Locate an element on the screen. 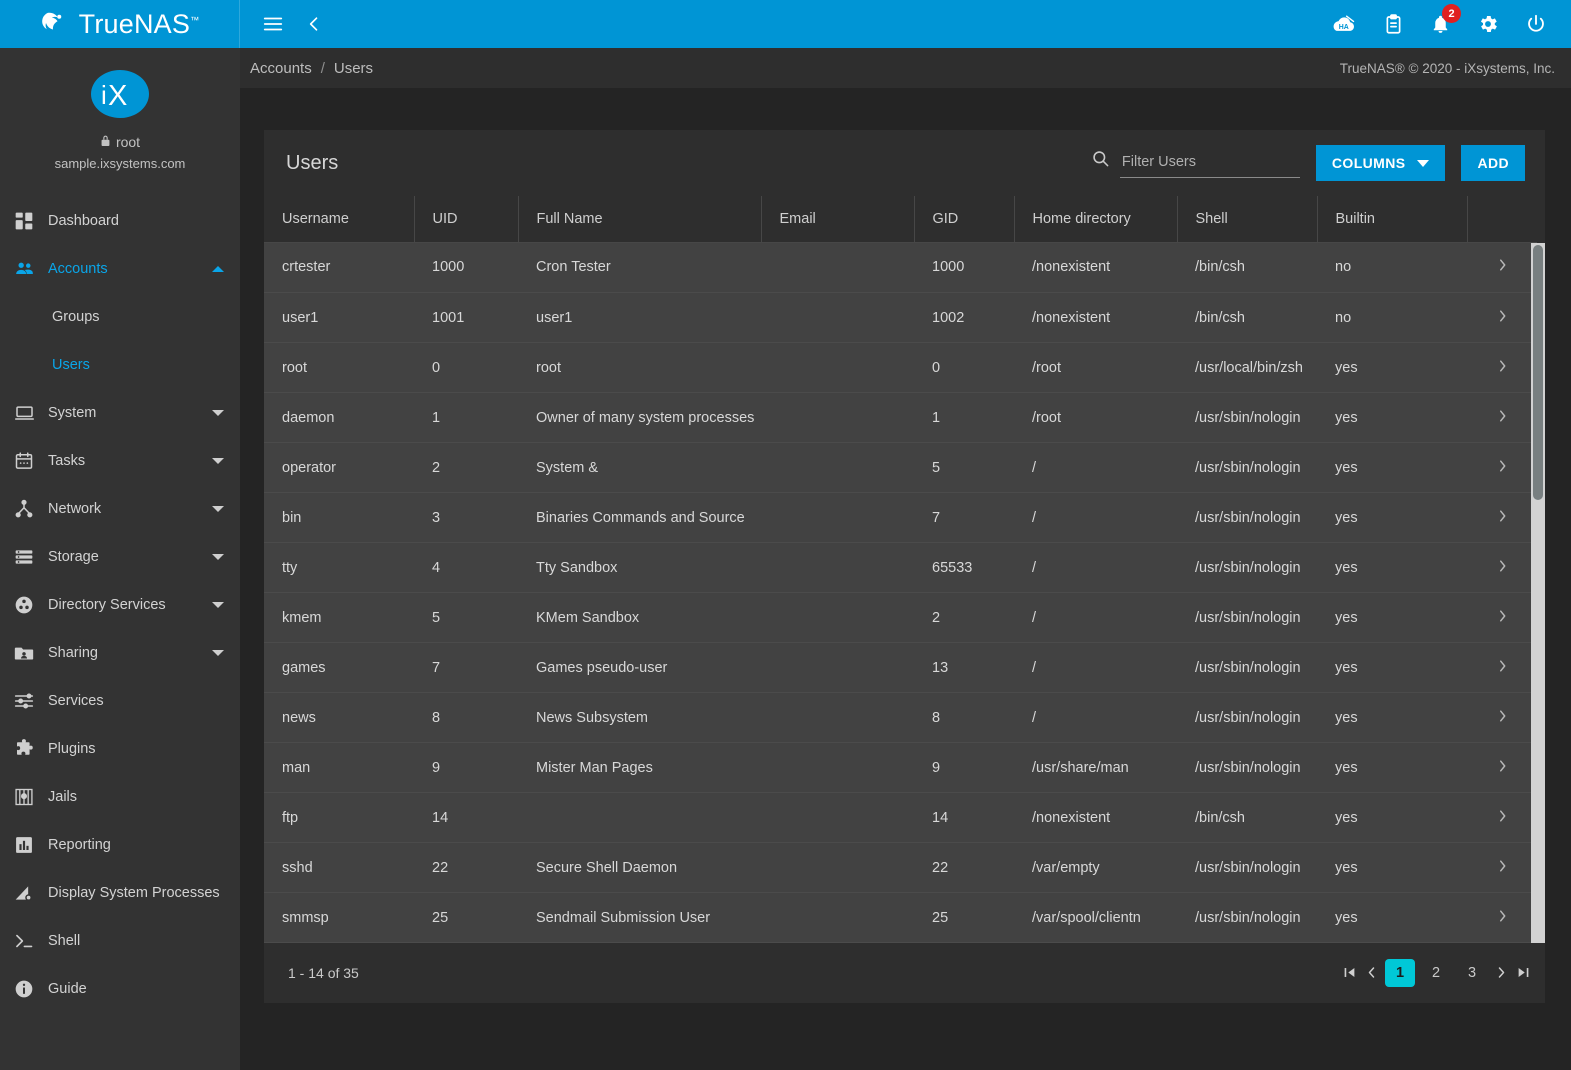  last-page-icon is located at coordinates (1523, 973).